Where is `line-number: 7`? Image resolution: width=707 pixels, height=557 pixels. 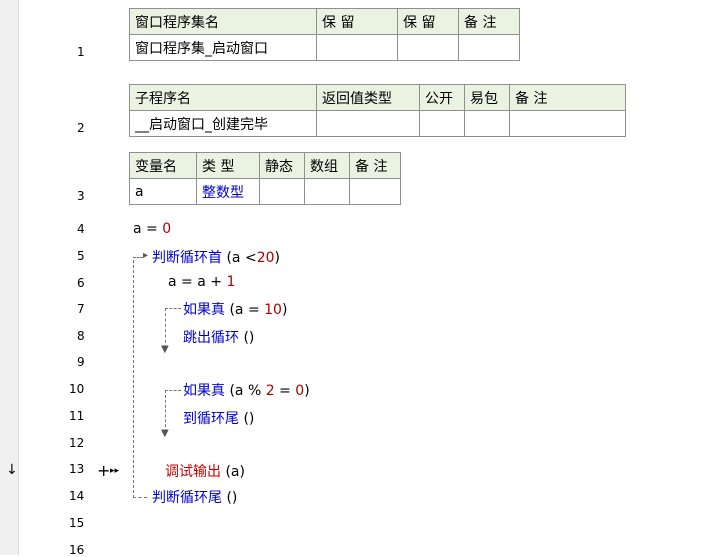 line-number: 7 is located at coordinates (81, 309).